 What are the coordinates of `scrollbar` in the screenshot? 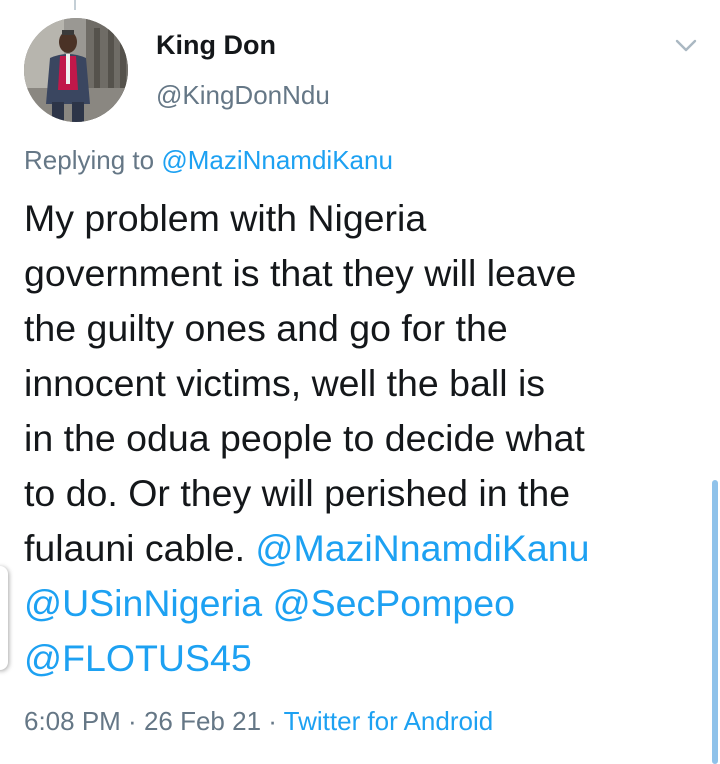 It's located at (715, 622).